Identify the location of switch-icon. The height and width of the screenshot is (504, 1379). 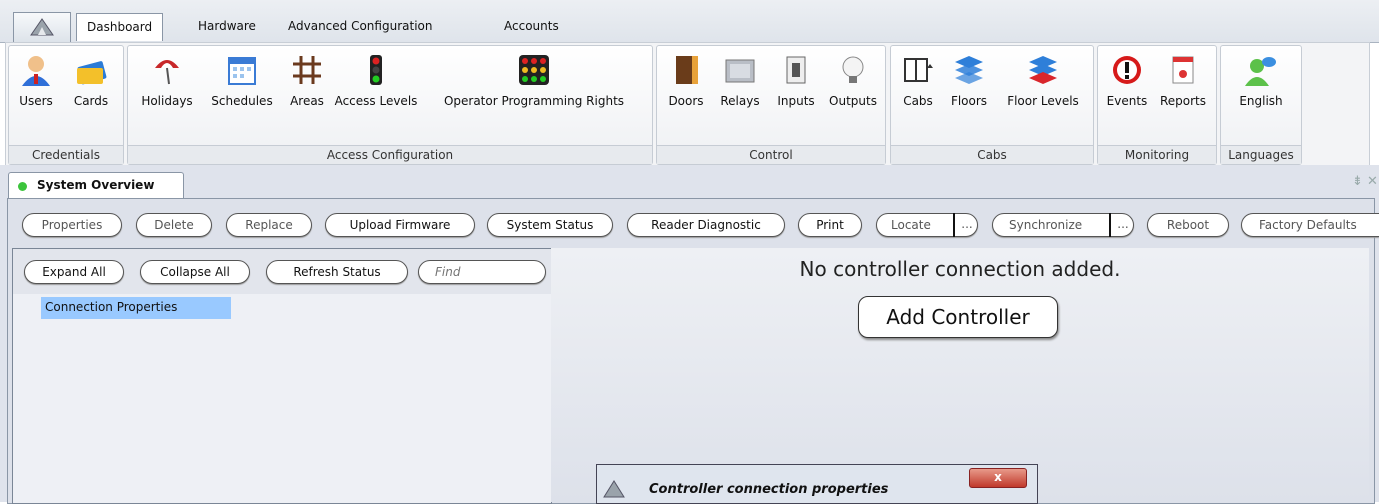
(796, 70).